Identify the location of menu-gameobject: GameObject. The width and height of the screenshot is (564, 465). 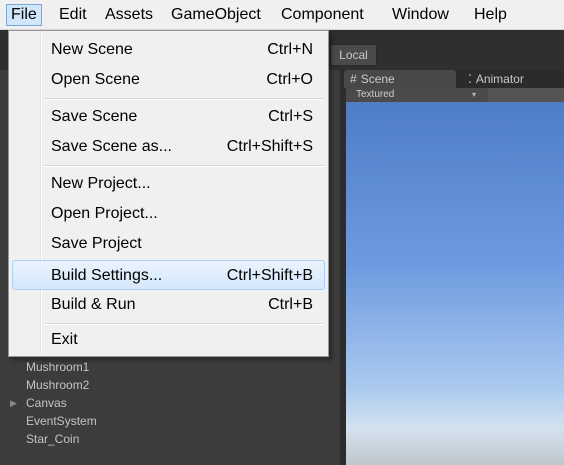
(216, 15).